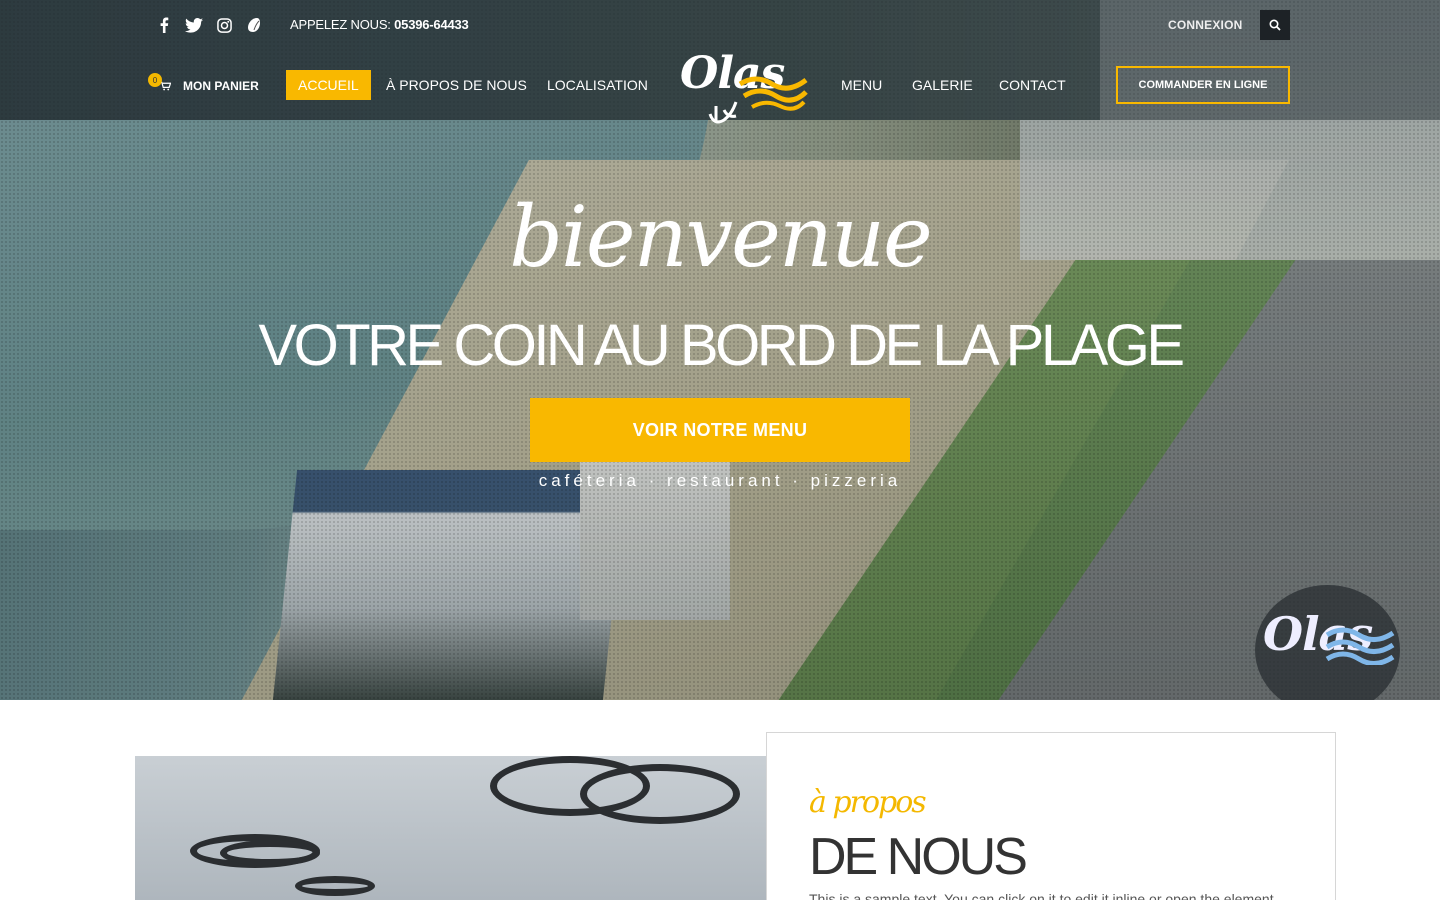 The width and height of the screenshot is (1440, 900). Describe the element at coordinates (597, 85) in the screenshot. I see `nav-item-localisation: LOCALISATION` at that location.